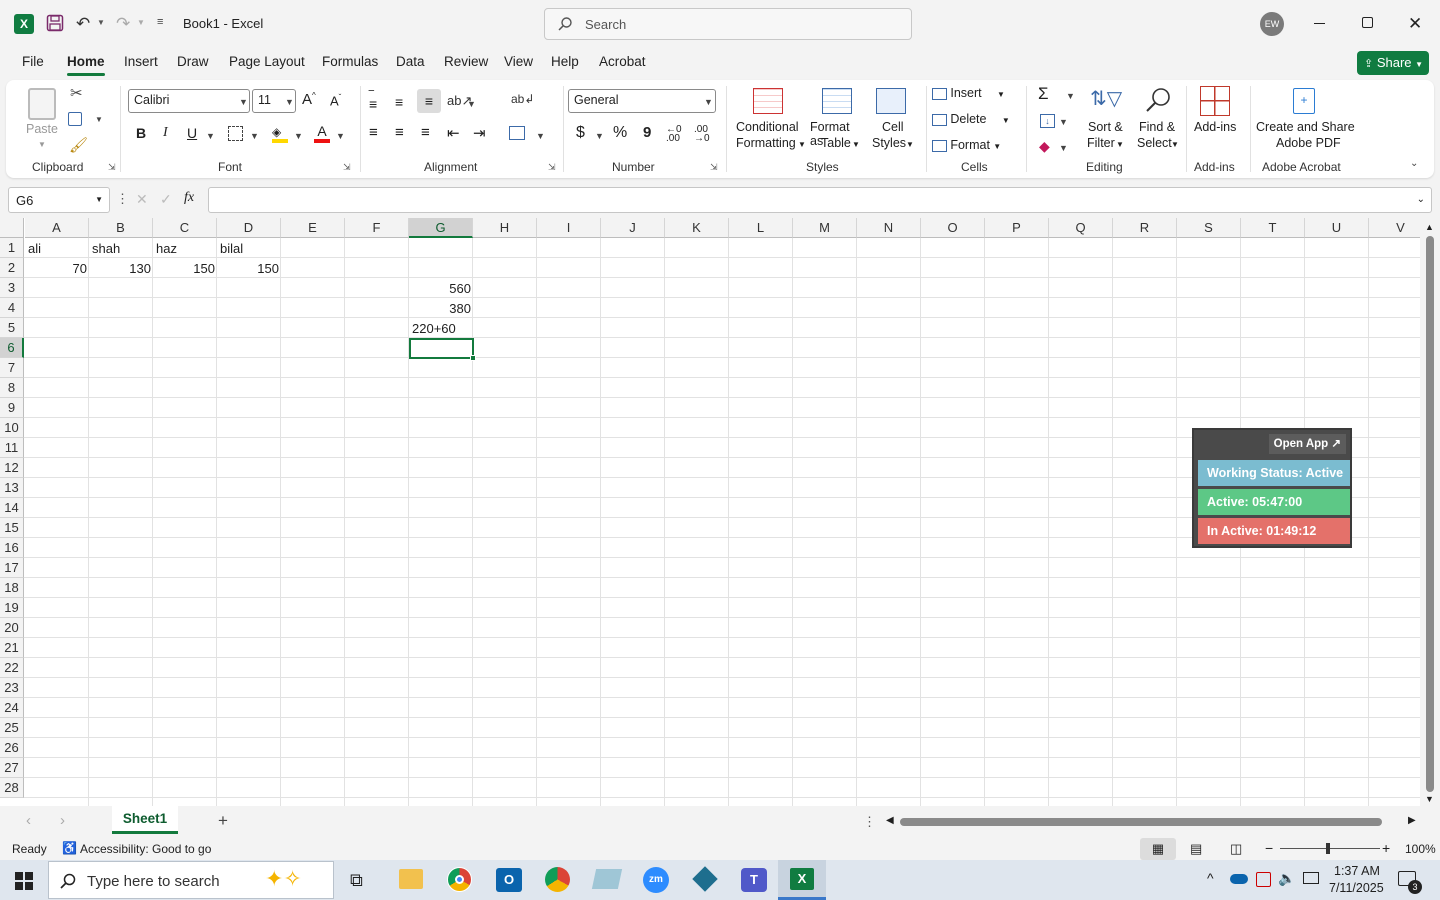  Describe the element at coordinates (12, 448) in the screenshot. I see `row-header-11: 11` at that location.